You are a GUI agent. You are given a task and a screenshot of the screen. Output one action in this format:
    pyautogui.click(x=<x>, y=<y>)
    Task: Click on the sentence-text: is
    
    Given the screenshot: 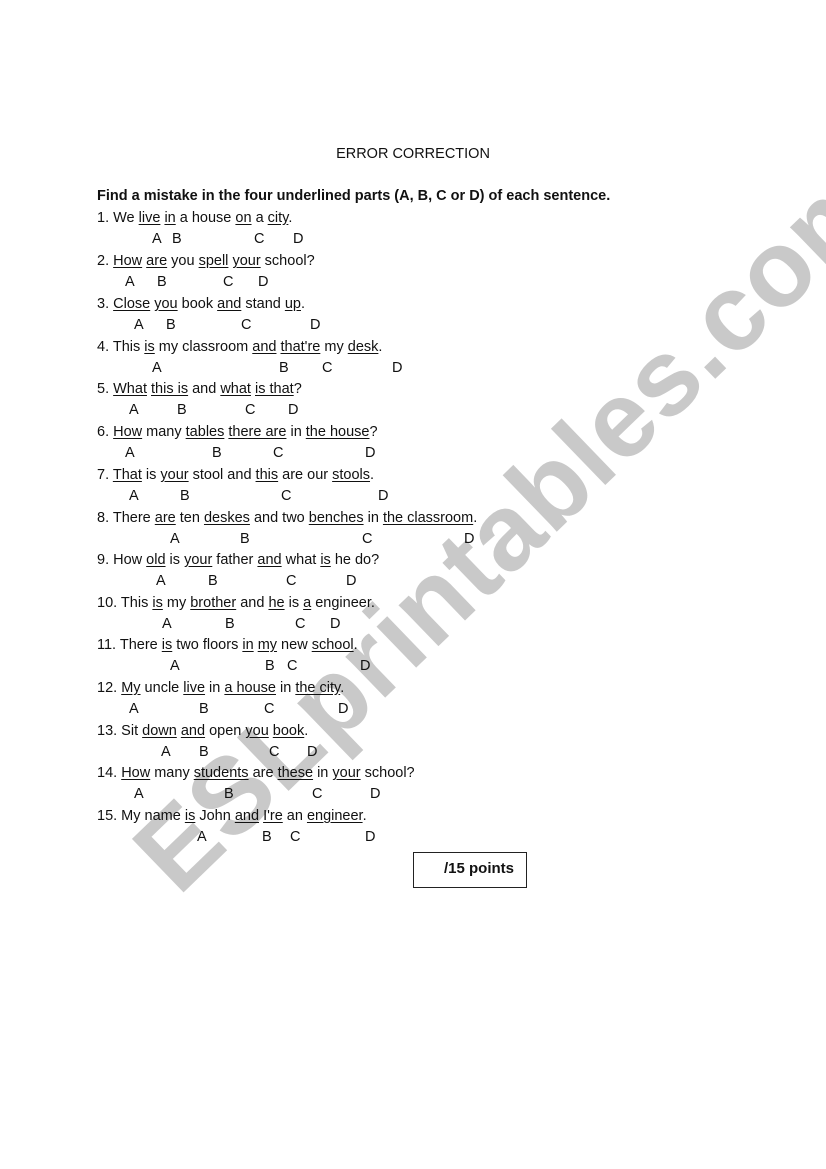 What is the action you would take?
    pyautogui.click(x=151, y=475)
    